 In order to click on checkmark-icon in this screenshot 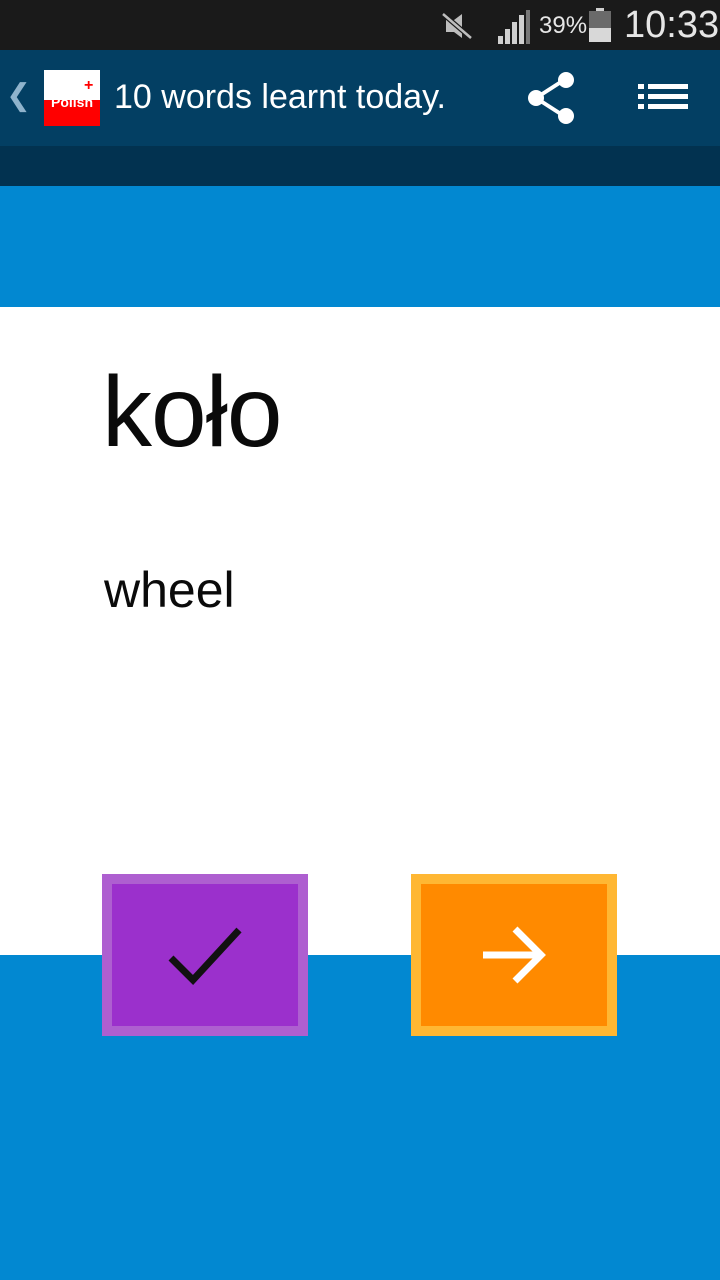, I will do `click(205, 956)`.